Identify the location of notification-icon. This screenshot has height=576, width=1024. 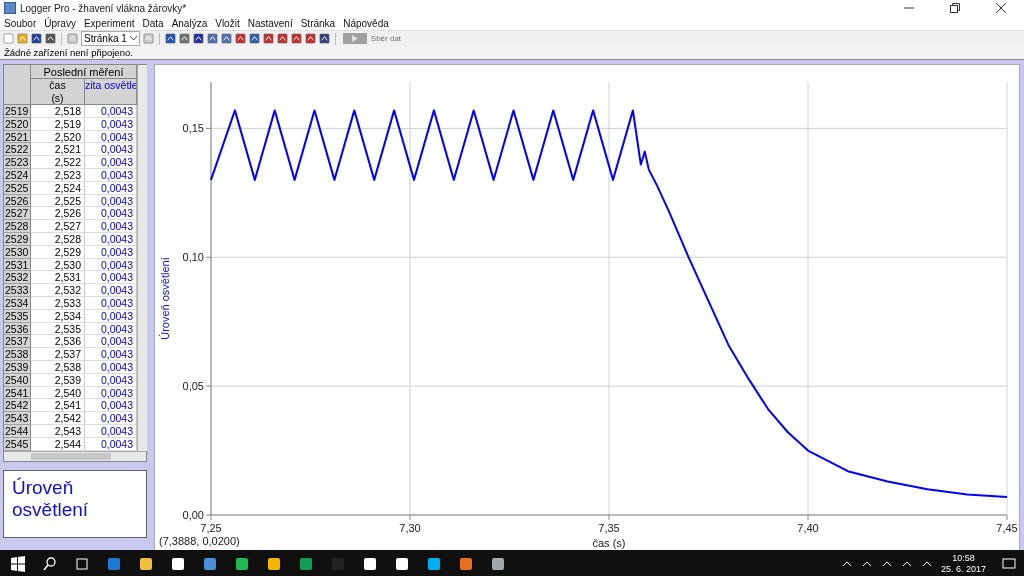
(1009, 564).